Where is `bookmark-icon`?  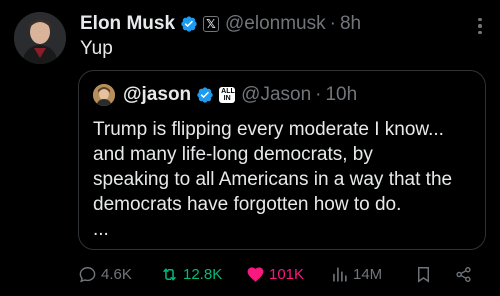 bookmark-icon is located at coordinates (423, 274).